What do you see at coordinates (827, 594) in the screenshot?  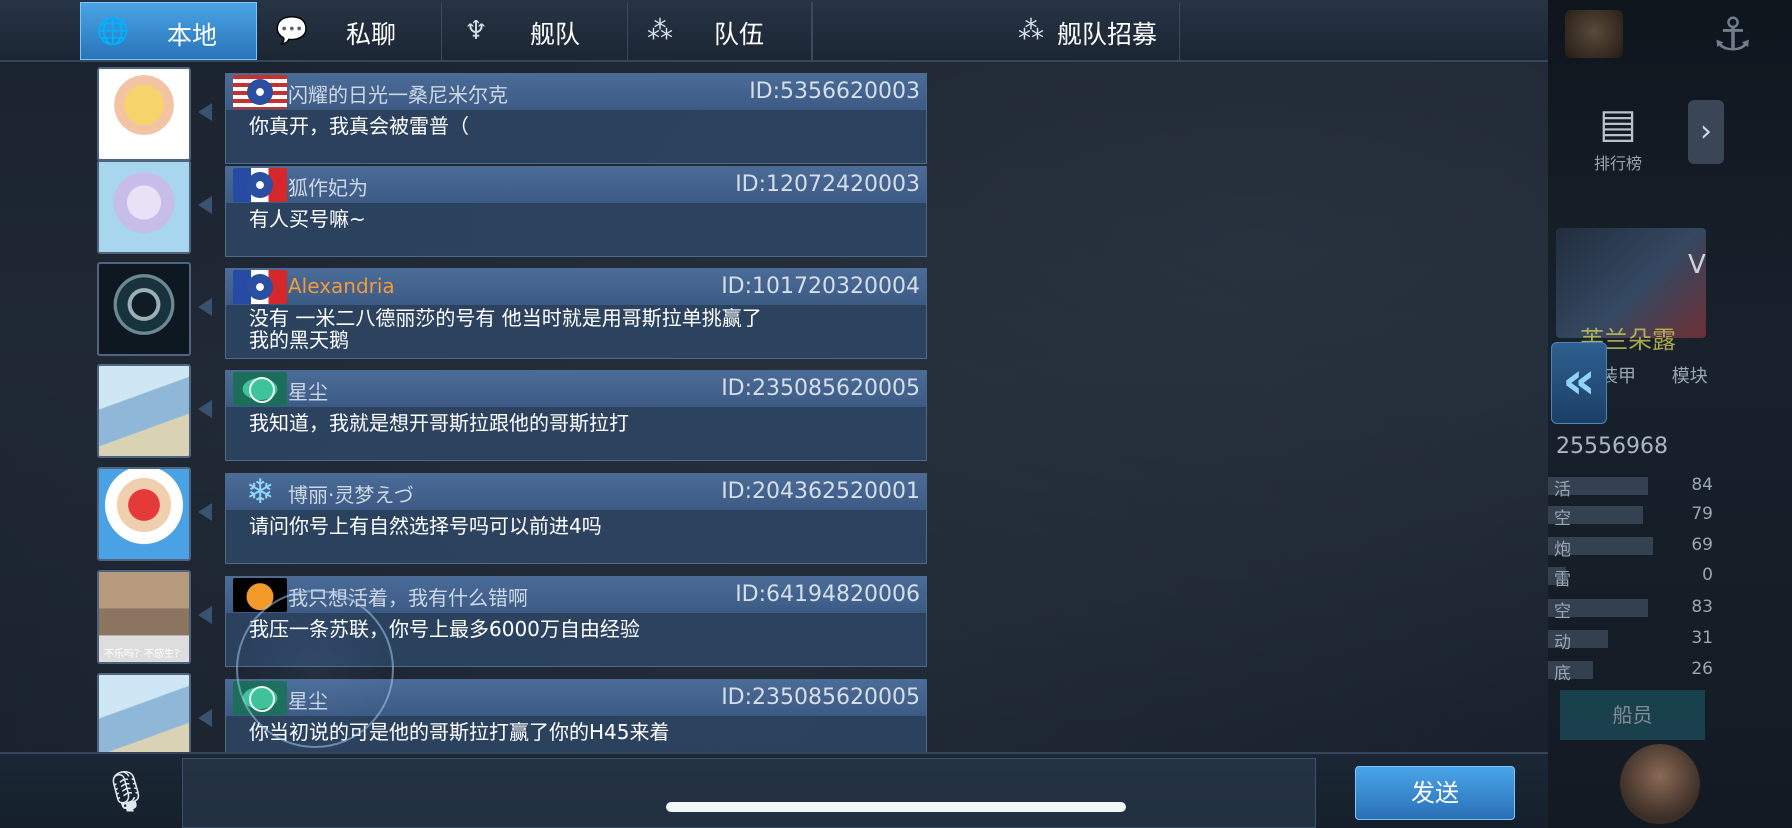 I see `sender-id: ID:64194820006` at bounding box center [827, 594].